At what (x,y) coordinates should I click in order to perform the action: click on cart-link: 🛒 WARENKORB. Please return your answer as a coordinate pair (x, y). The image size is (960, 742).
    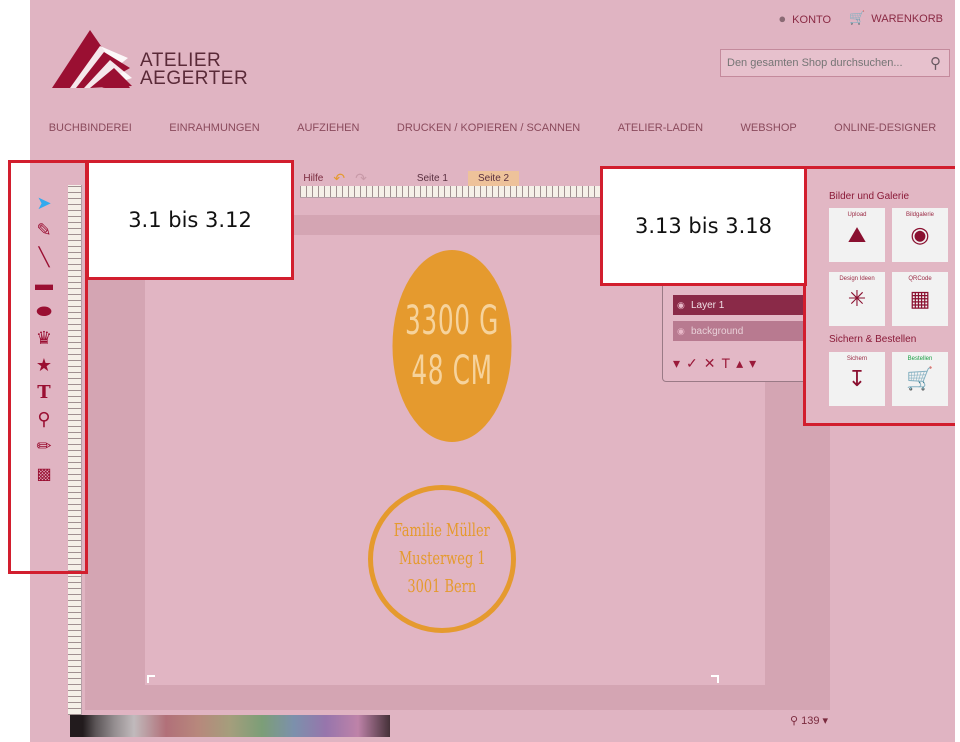
    Looking at the image, I should click on (896, 18).